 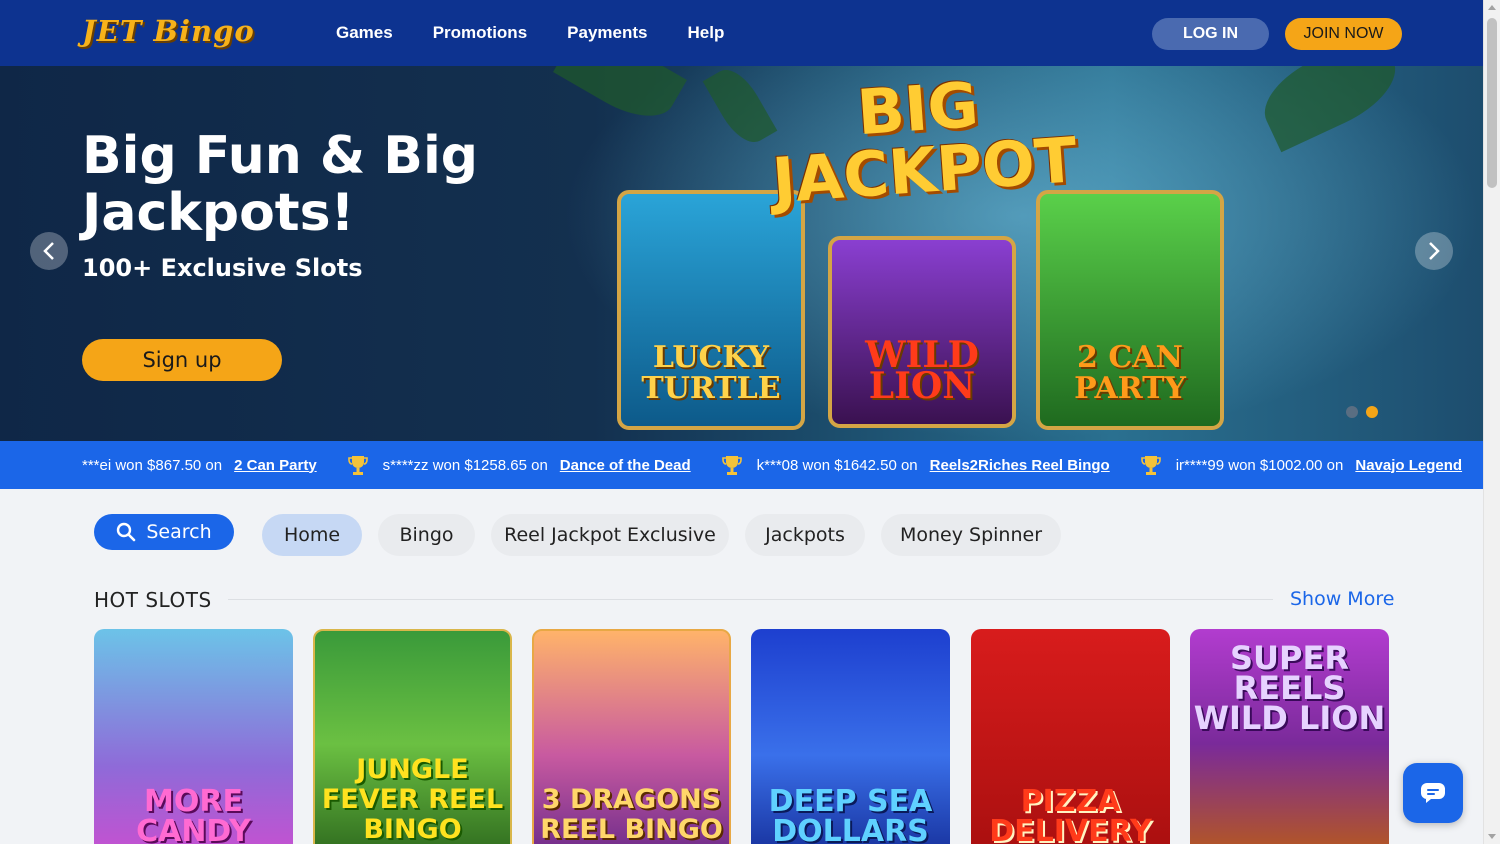 I want to click on ticker-game-link: Navajo Legend, so click(x=1408, y=465).